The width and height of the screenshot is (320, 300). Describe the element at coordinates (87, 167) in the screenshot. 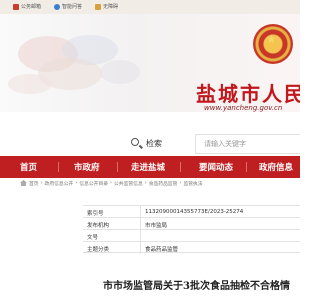

I see `nav-item-city-government: 市政府` at that location.